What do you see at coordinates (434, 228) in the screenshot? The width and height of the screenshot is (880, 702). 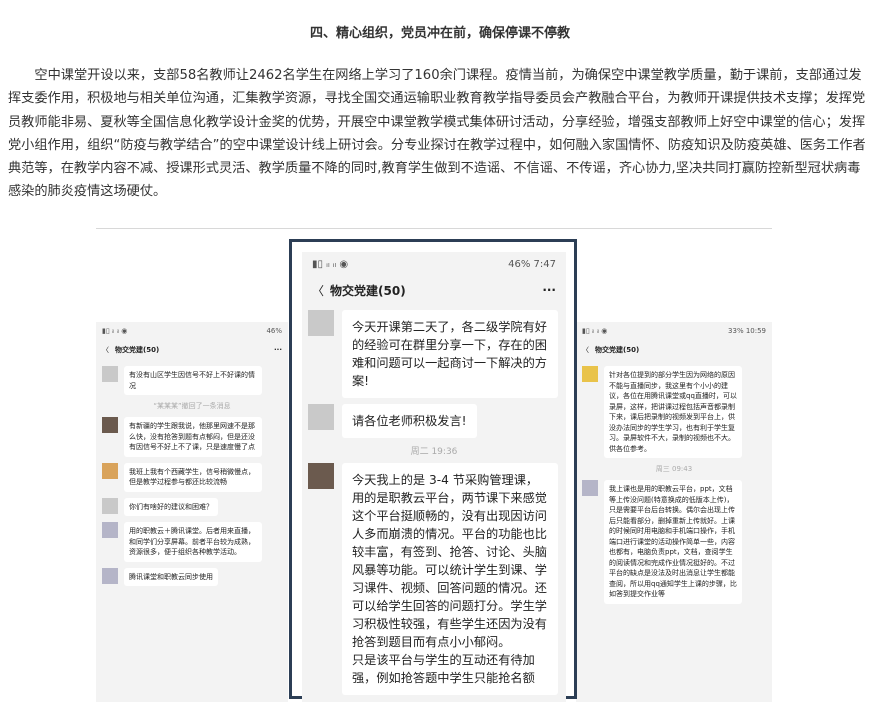 I see `divider` at bounding box center [434, 228].